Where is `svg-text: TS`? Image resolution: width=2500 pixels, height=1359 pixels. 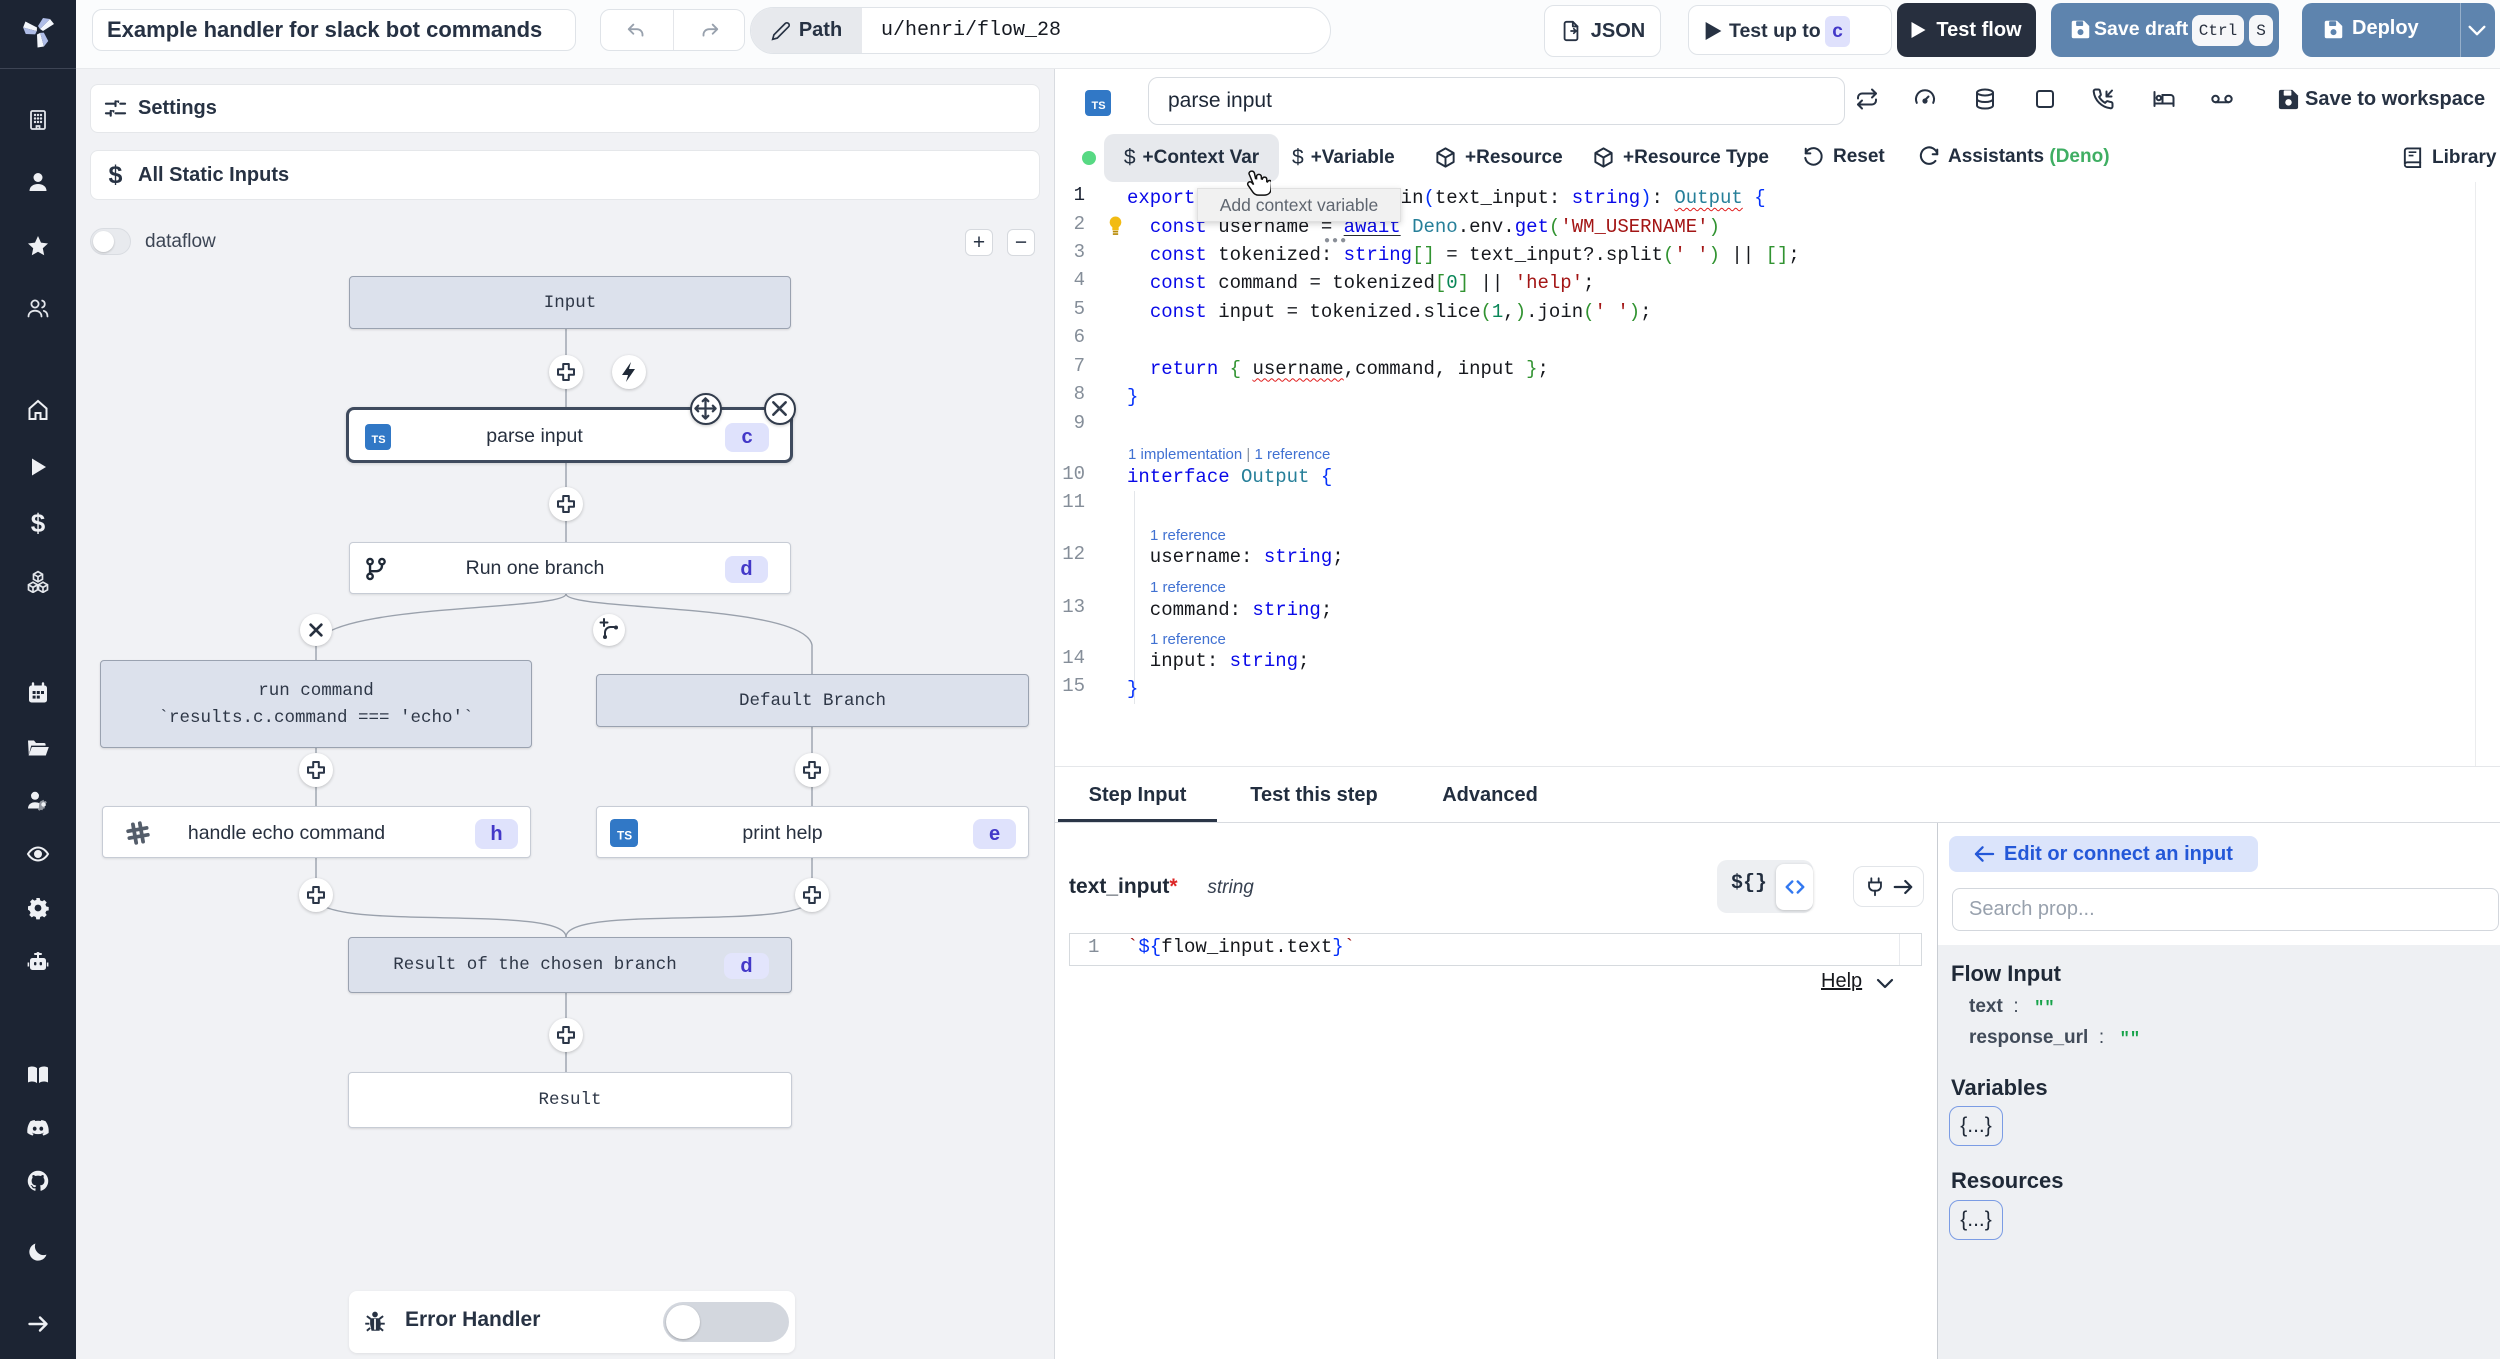 svg-text: TS is located at coordinates (1098, 106).